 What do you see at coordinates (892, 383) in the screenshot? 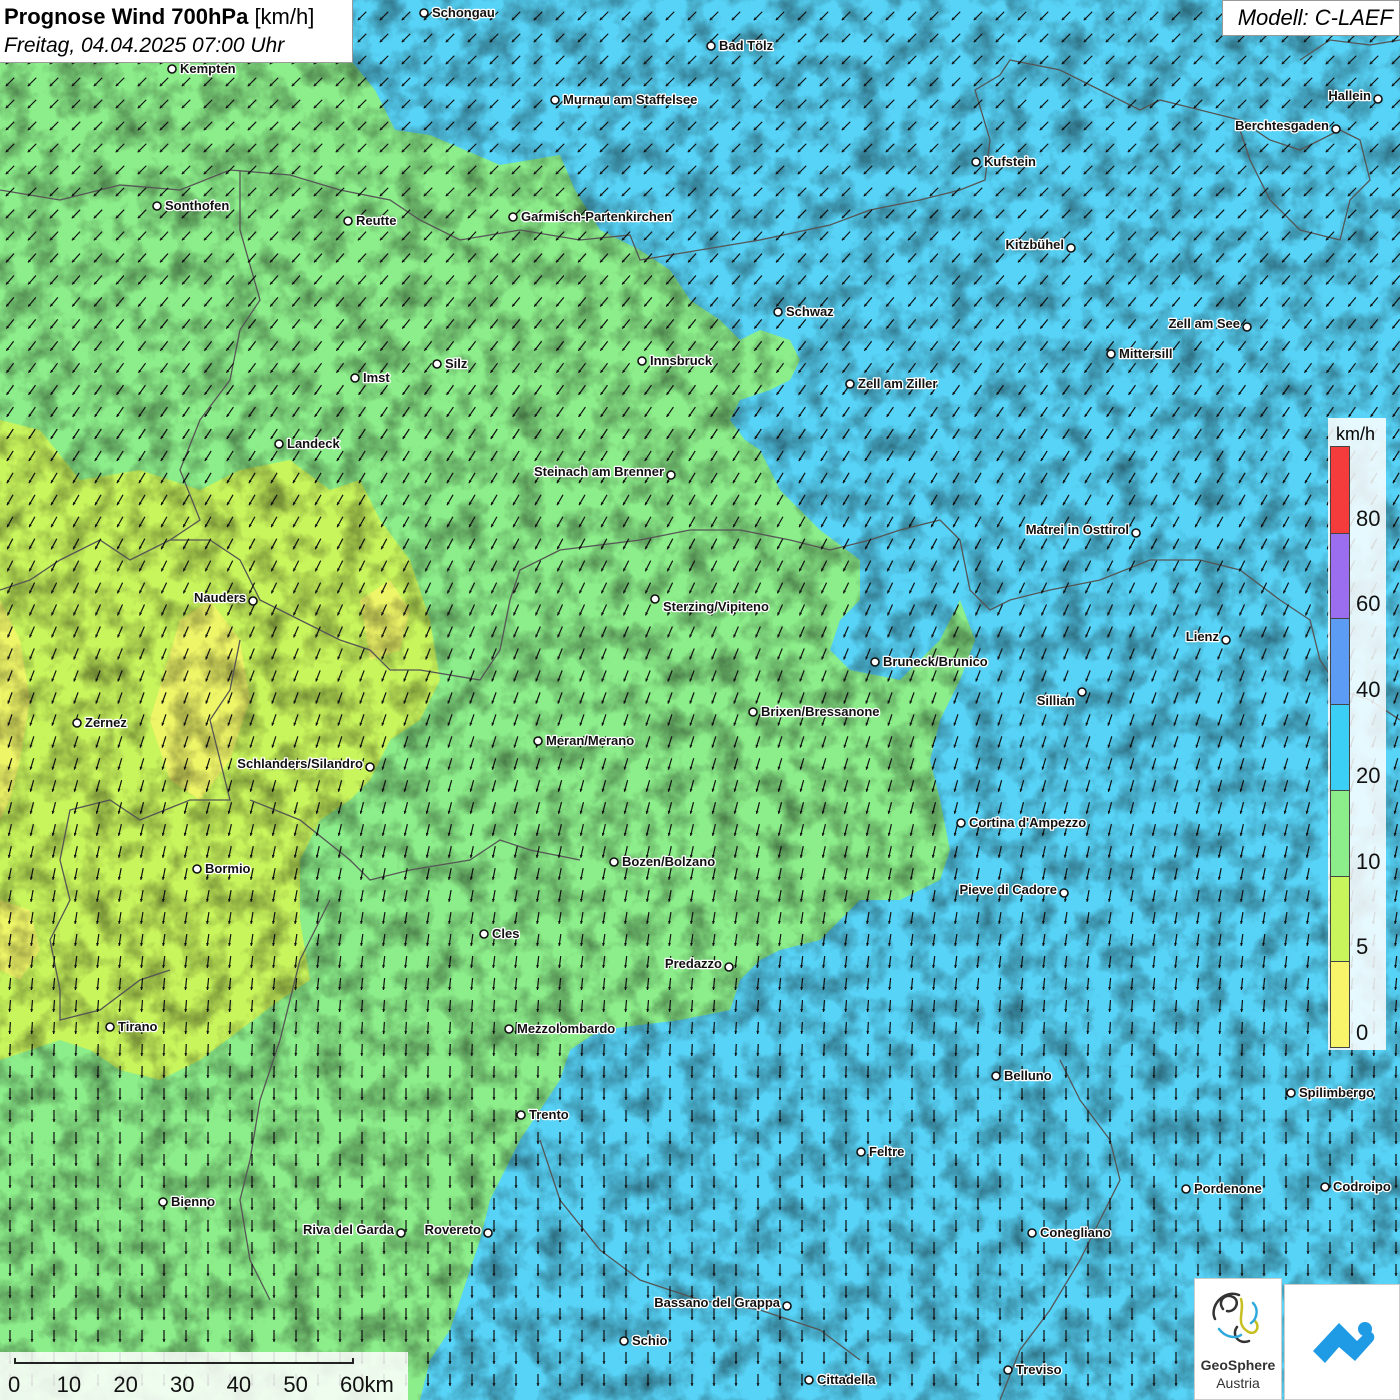
I see `city-marker: Zell am Ziller` at bounding box center [892, 383].